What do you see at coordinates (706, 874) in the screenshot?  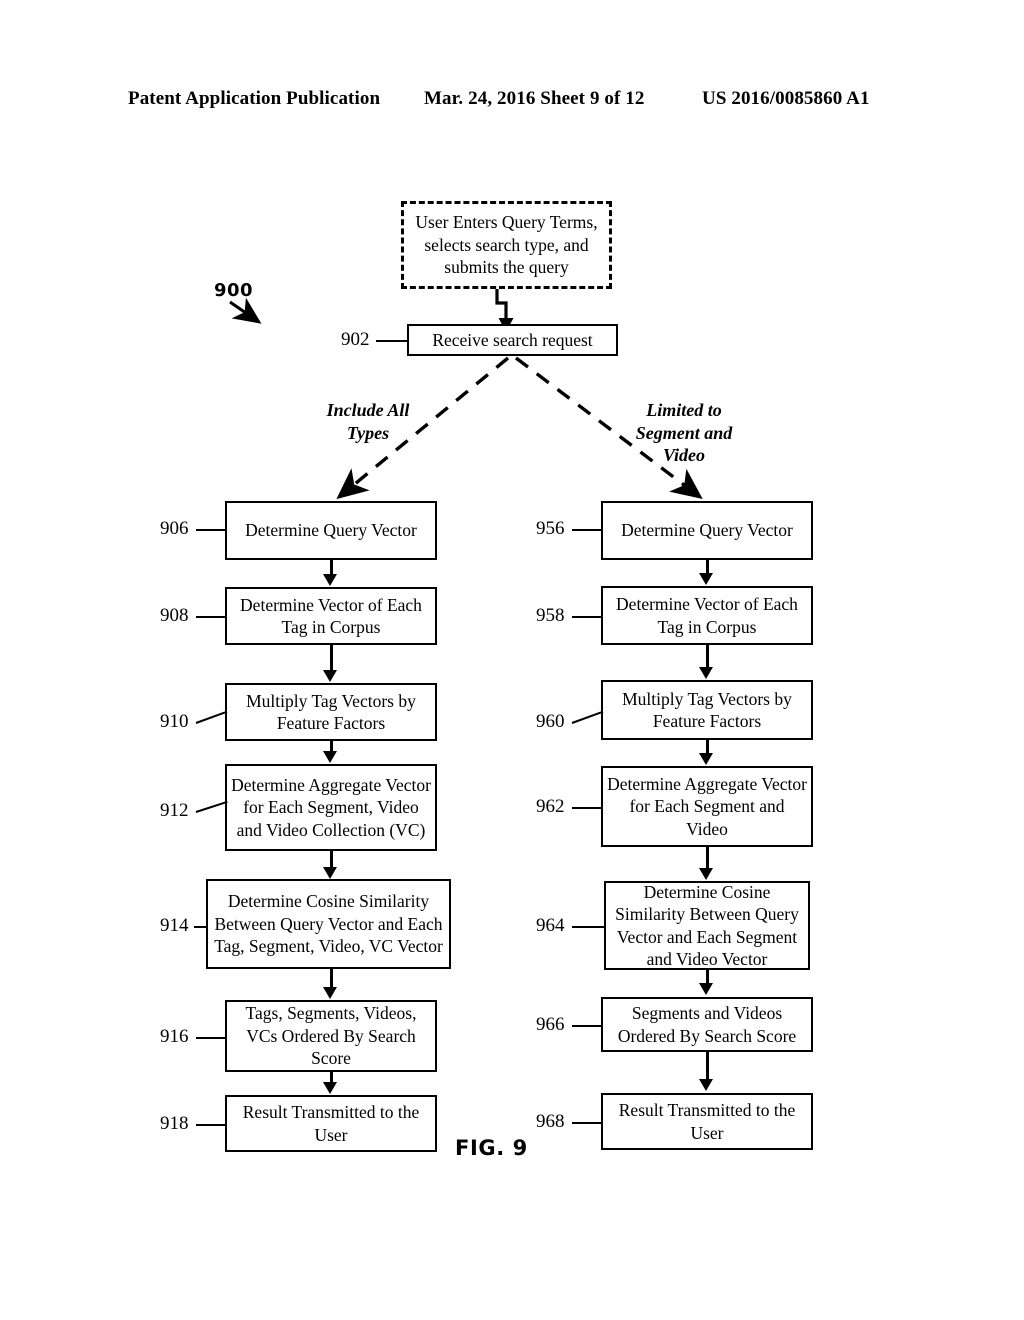 I see `connector-962-964-head` at bounding box center [706, 874].